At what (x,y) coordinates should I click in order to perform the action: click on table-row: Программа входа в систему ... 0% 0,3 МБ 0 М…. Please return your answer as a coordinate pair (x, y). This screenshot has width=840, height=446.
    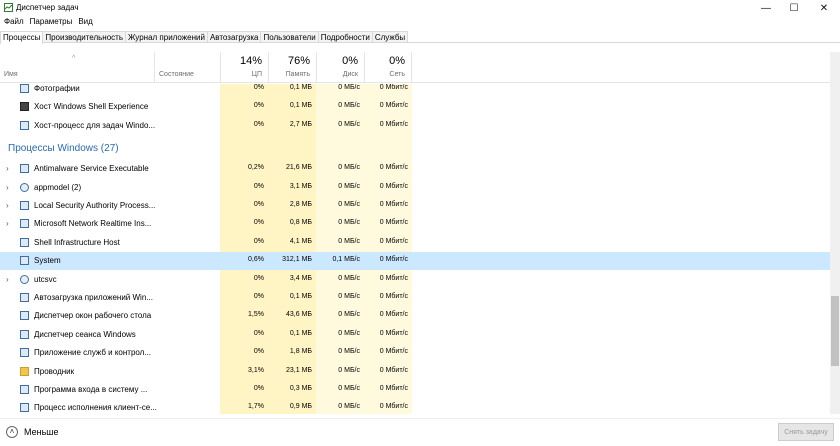
    Looking at the image, I should click on (415, 390).